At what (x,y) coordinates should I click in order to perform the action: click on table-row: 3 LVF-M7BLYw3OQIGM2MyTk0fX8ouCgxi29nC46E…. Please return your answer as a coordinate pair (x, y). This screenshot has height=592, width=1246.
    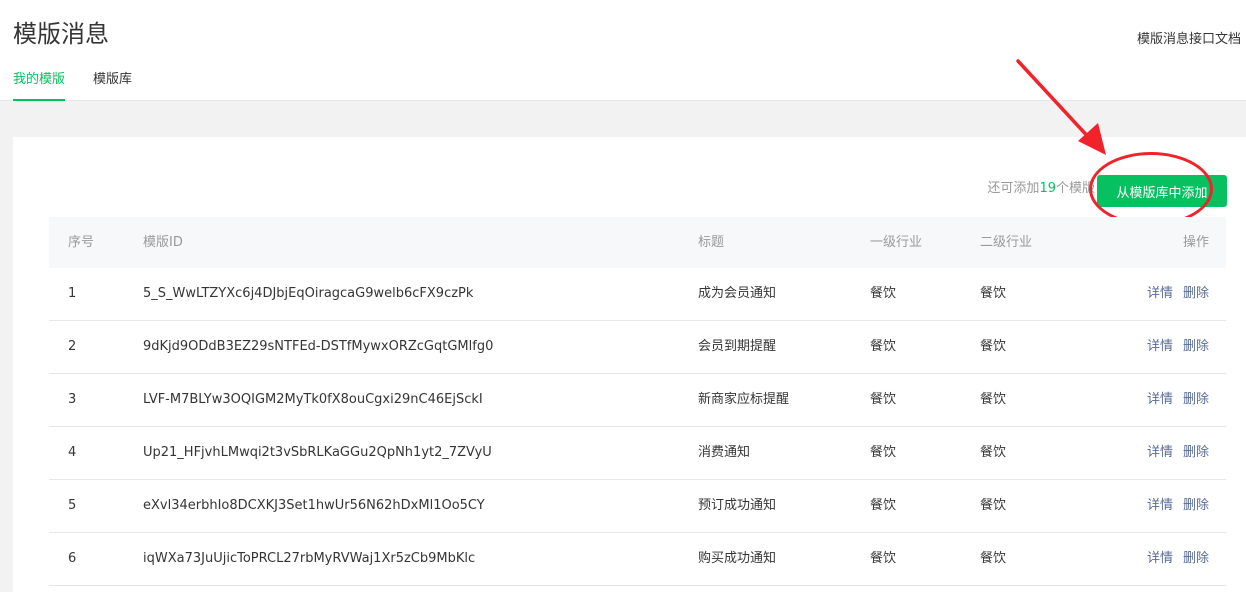
    Looking at the image, I should click on (637, 400).